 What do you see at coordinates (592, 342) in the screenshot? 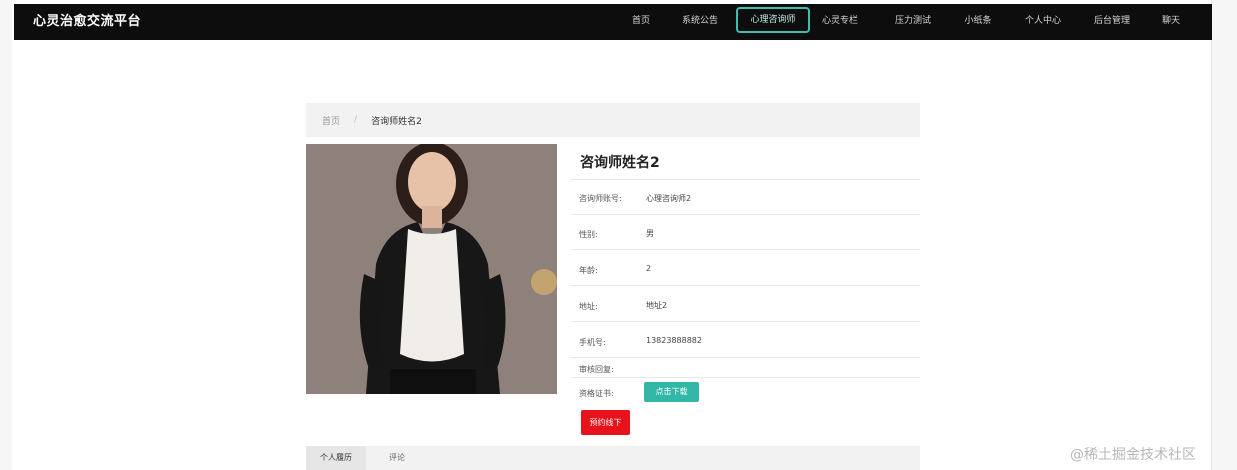
I see `field-label: 手机号:` at bounding box center [592, 342].